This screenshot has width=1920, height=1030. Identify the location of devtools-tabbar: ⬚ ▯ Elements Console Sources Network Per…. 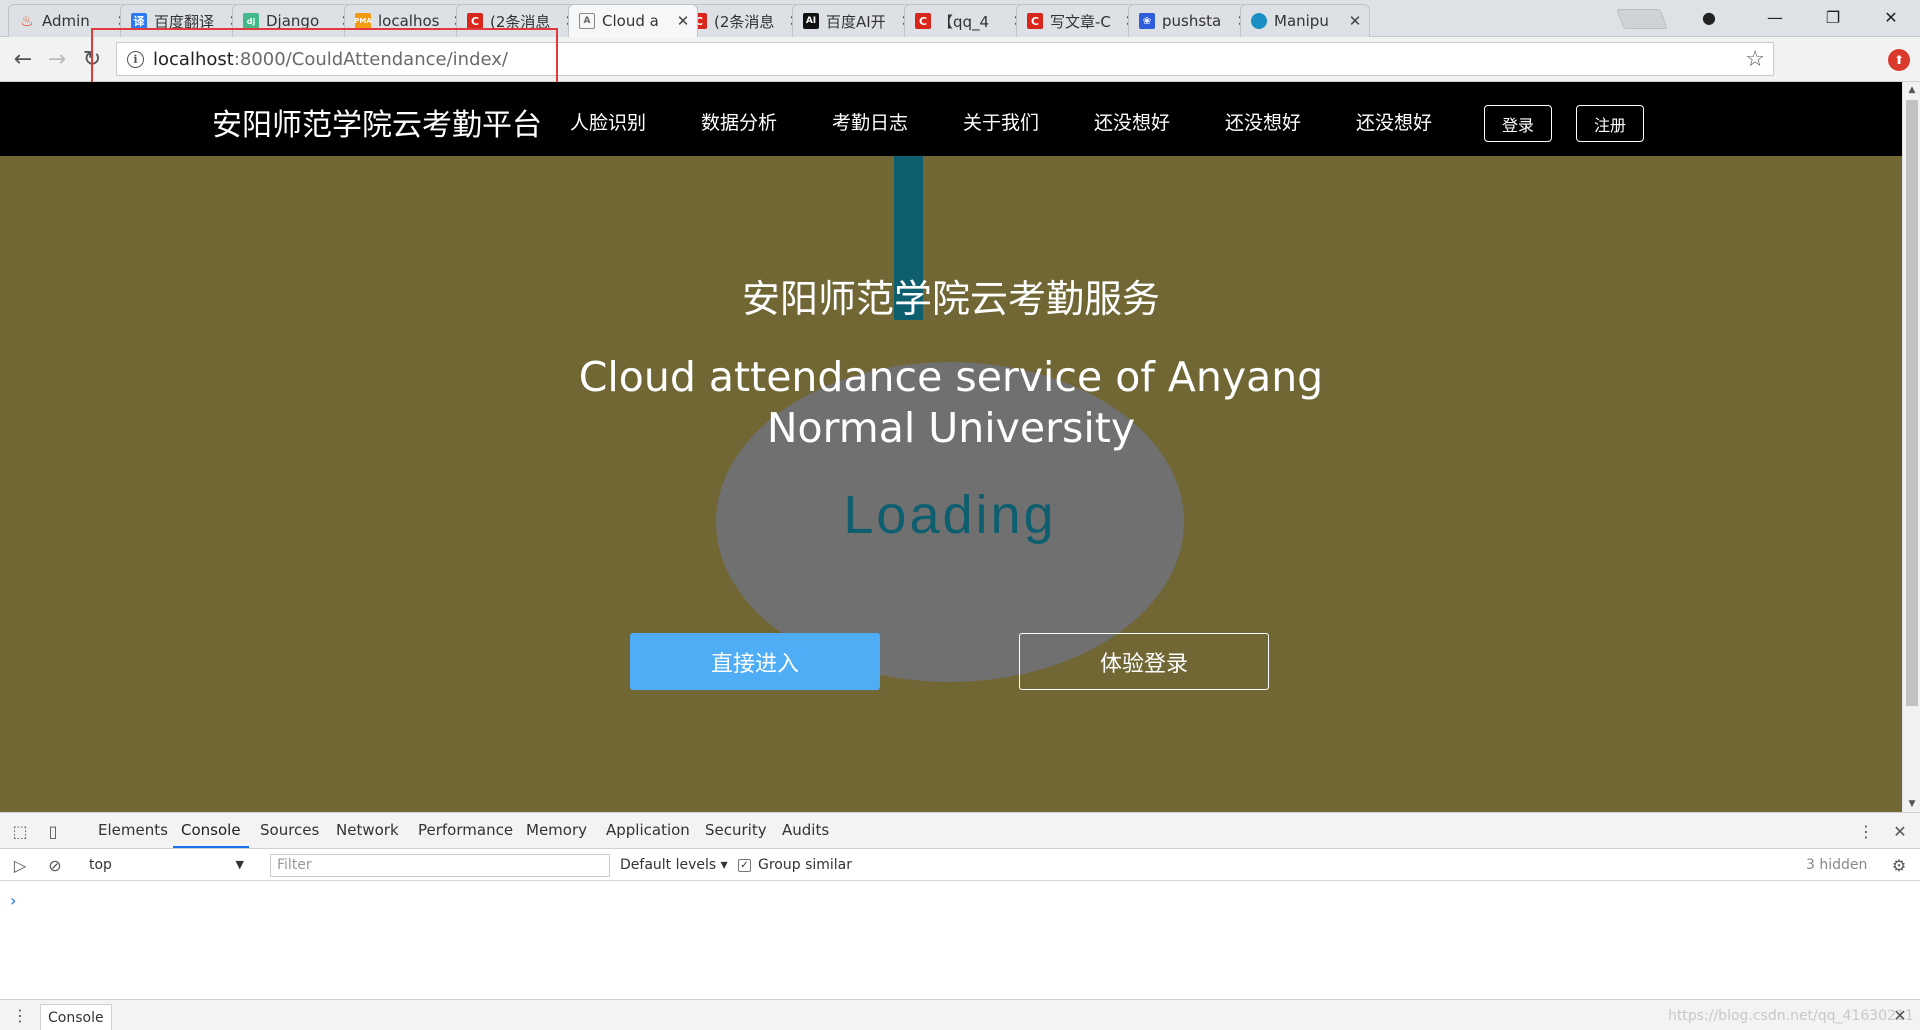
(960, 831).